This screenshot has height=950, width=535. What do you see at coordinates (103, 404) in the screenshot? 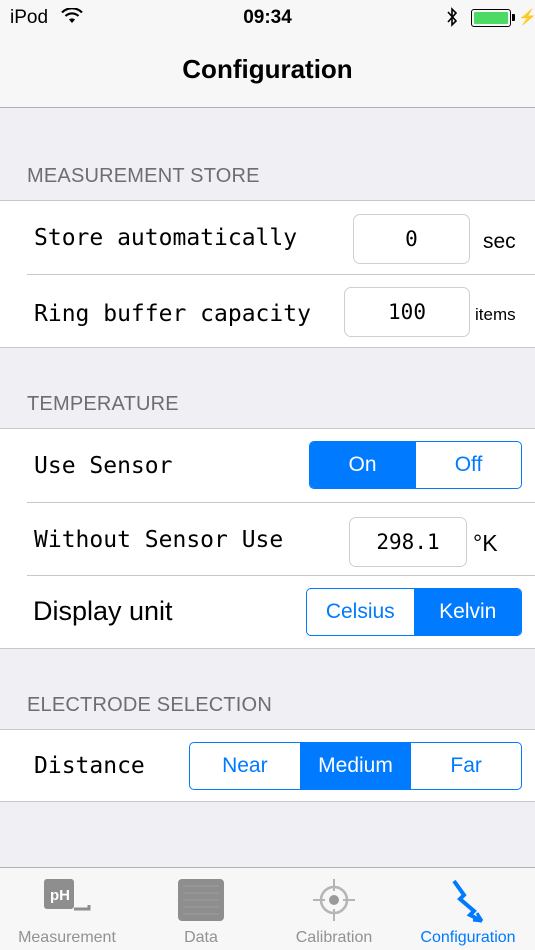
I see `section-header-temperature: TEMPERATURE` at bounding box center [103, 404].